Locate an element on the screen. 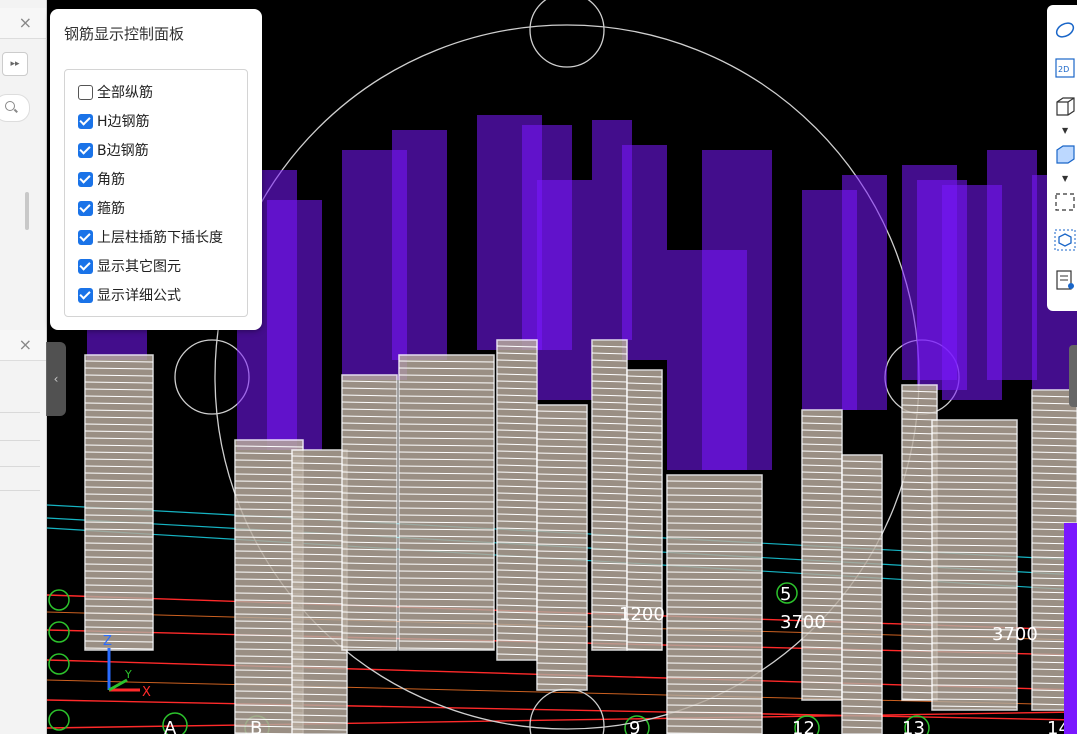 The width and height of the screenshot is (1077, 734). grid-label: 12 is located at coordinates (803, 726).